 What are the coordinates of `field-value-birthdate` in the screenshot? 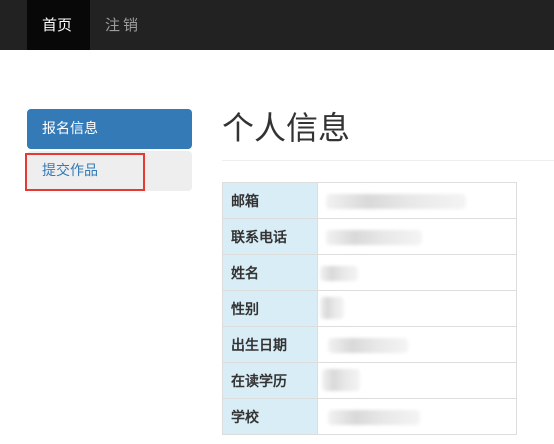 It's located at (417, 344).